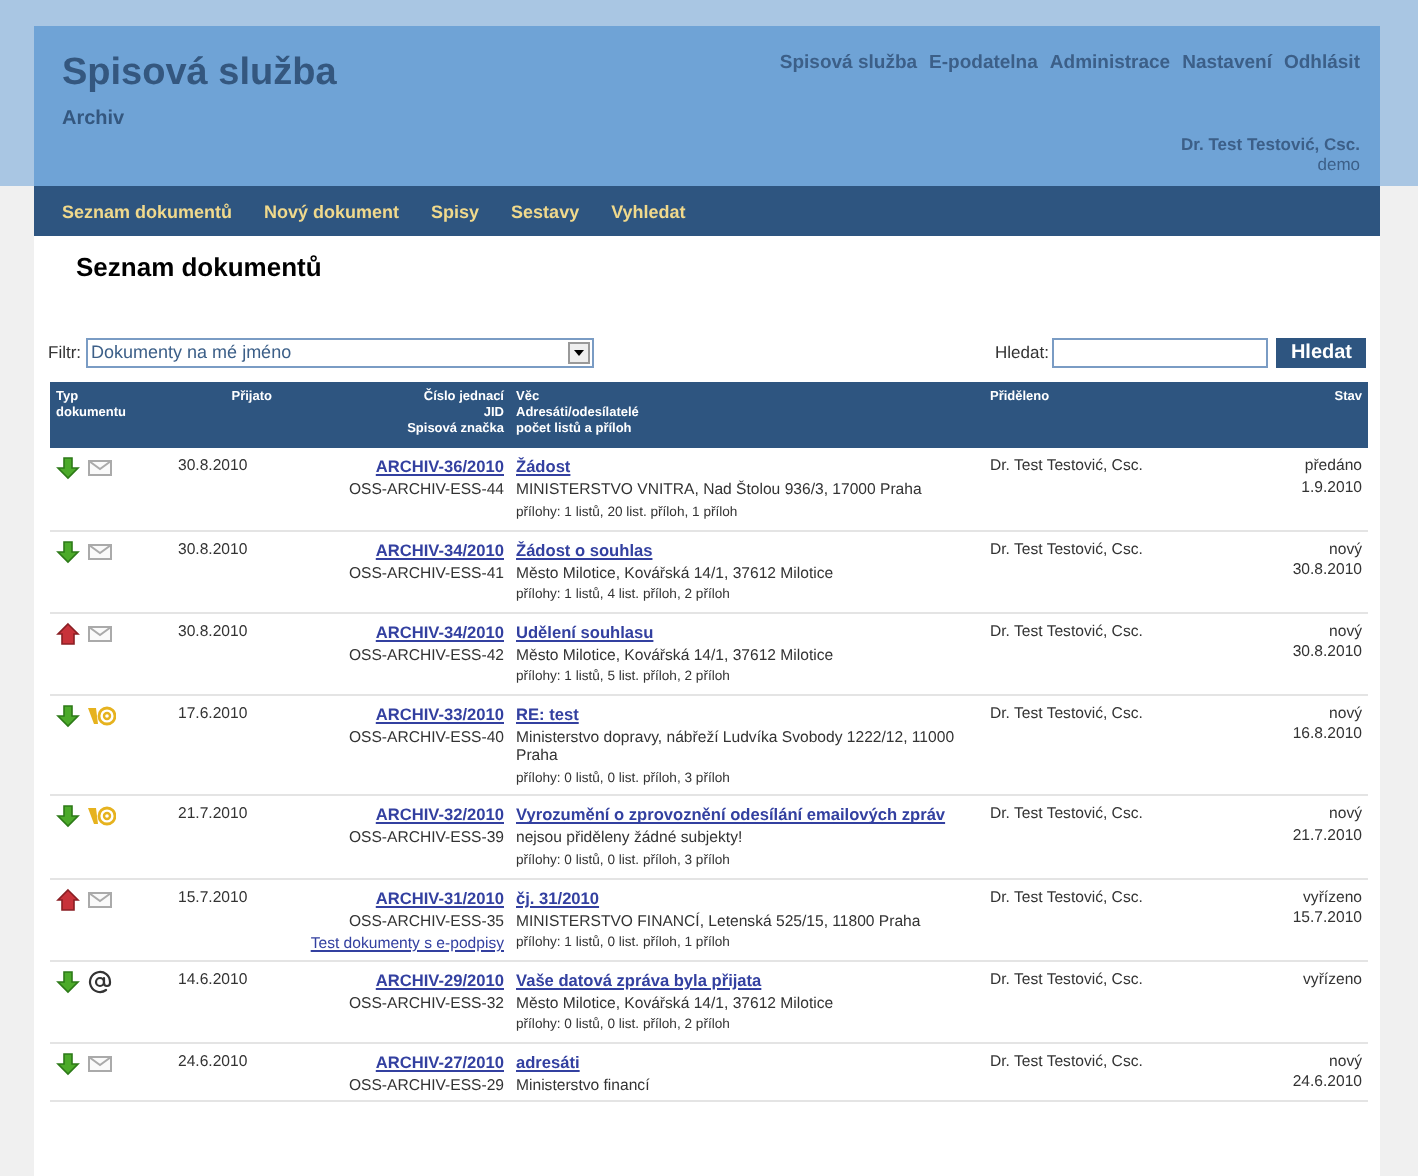 The image size is (1418, 1176). I want to click on document-number-link: ARCHIV-27/2010, so click(439, 1061).